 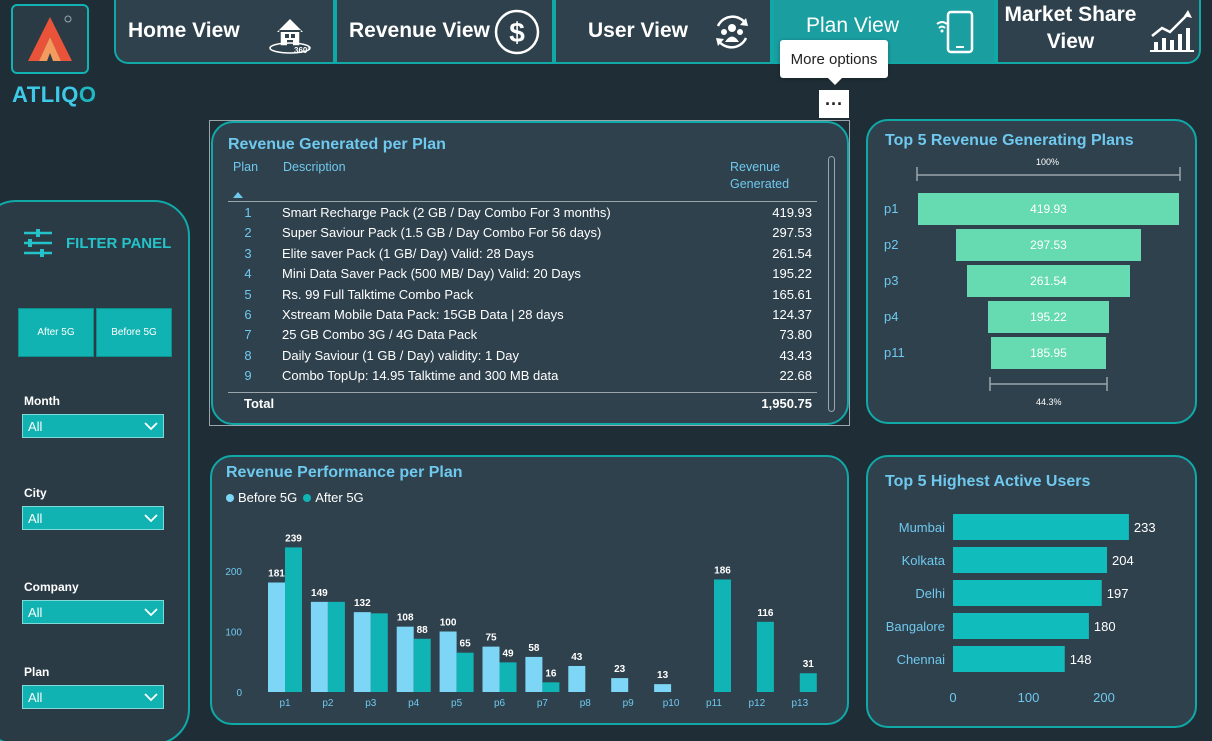 What do you see at coordinates (834, 104) in the screenshot?
I see `more-options-button: ···` at bounding box center [834, 104].